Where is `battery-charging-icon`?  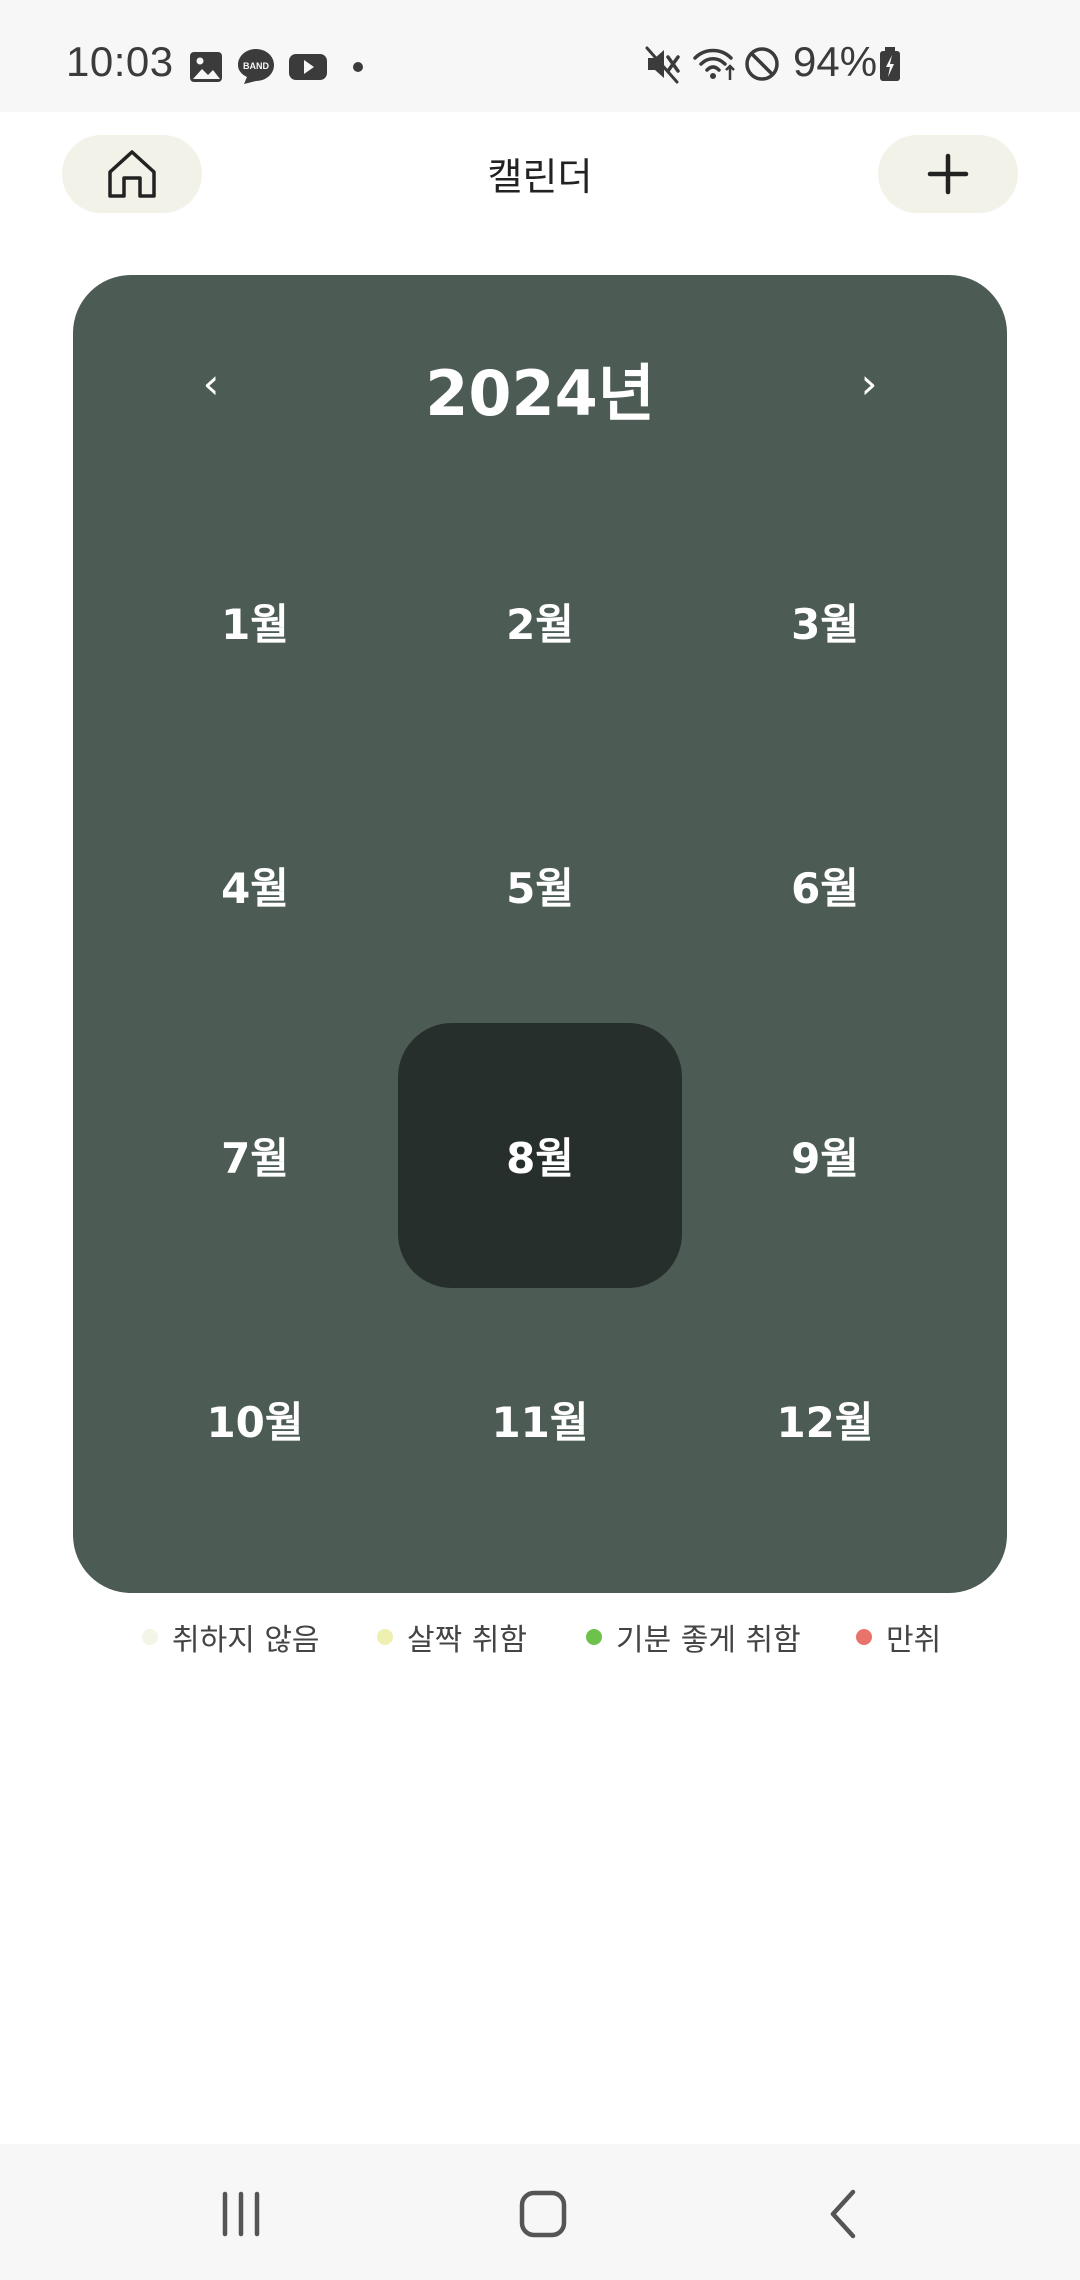 battery-charging-icon is located at coordinates (890, 64).